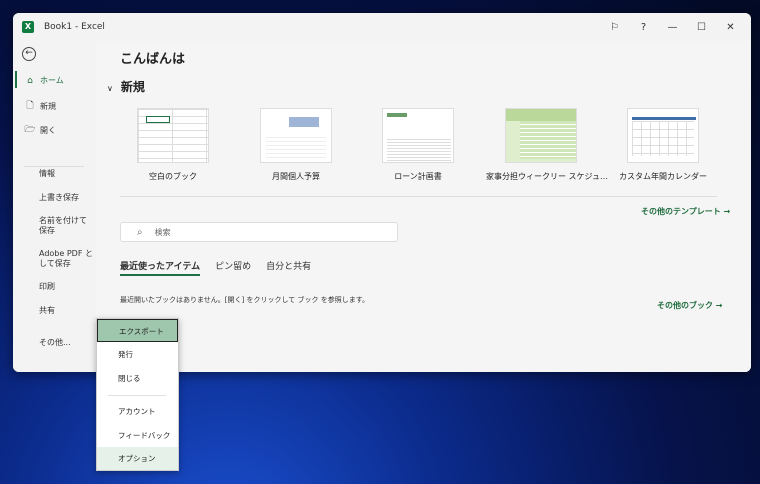 Image resolution: width=760 pixels, height=484 pixels. Describe the element at coordinates (137, 354) in the screenshot. I see `menu-item-publish: 発行` at that location.